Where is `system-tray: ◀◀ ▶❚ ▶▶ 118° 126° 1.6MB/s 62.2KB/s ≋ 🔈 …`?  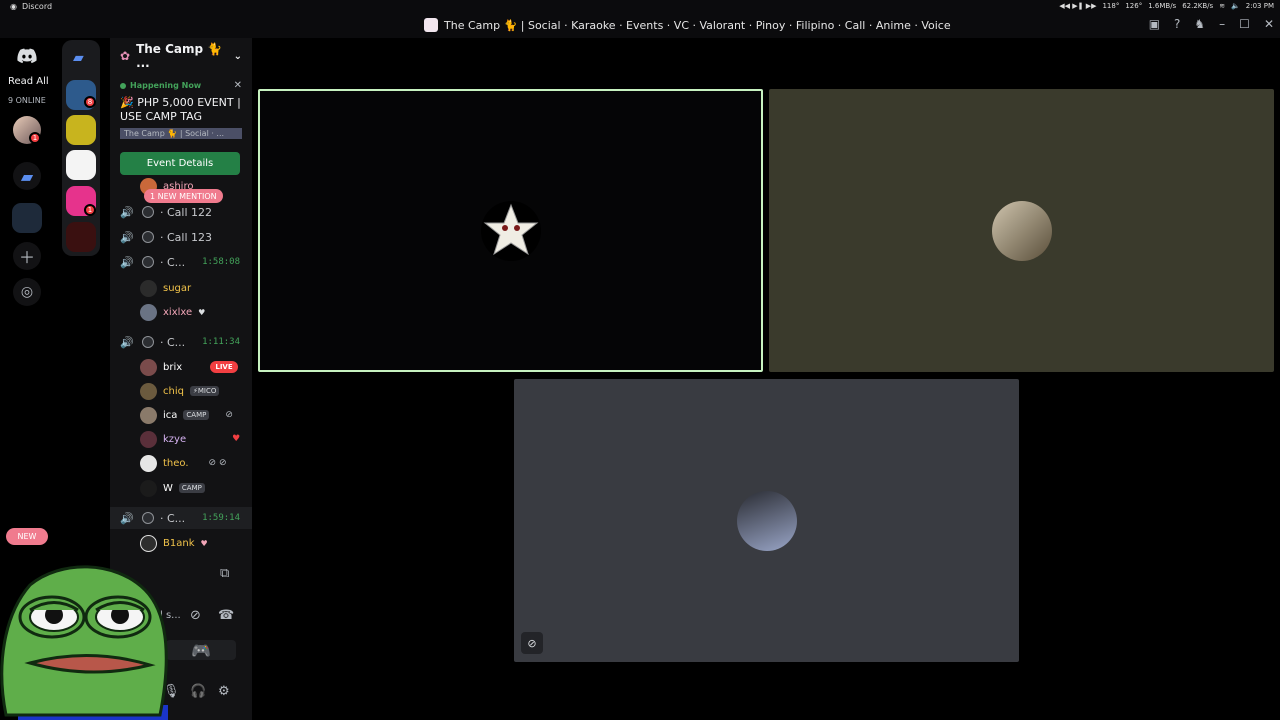 system-tray: ◀◀ ▶❚ ▶▶ 118° 126° 1.6MB/s 62.2KB/s ≋ 🔈 … is located at coordinates (1166, 6).